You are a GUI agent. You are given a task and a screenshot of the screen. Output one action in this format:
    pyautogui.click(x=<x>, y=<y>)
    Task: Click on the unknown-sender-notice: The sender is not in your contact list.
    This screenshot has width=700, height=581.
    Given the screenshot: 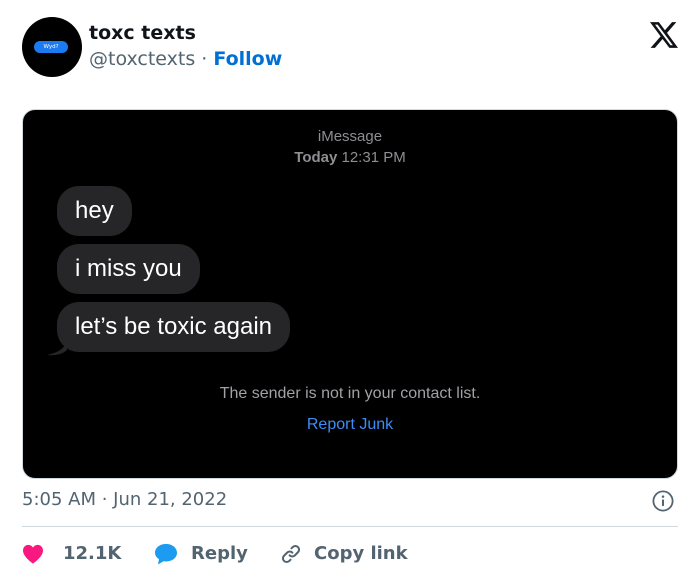 What is the action you would take?
    pyautogui.click(x=350, y=393)
    